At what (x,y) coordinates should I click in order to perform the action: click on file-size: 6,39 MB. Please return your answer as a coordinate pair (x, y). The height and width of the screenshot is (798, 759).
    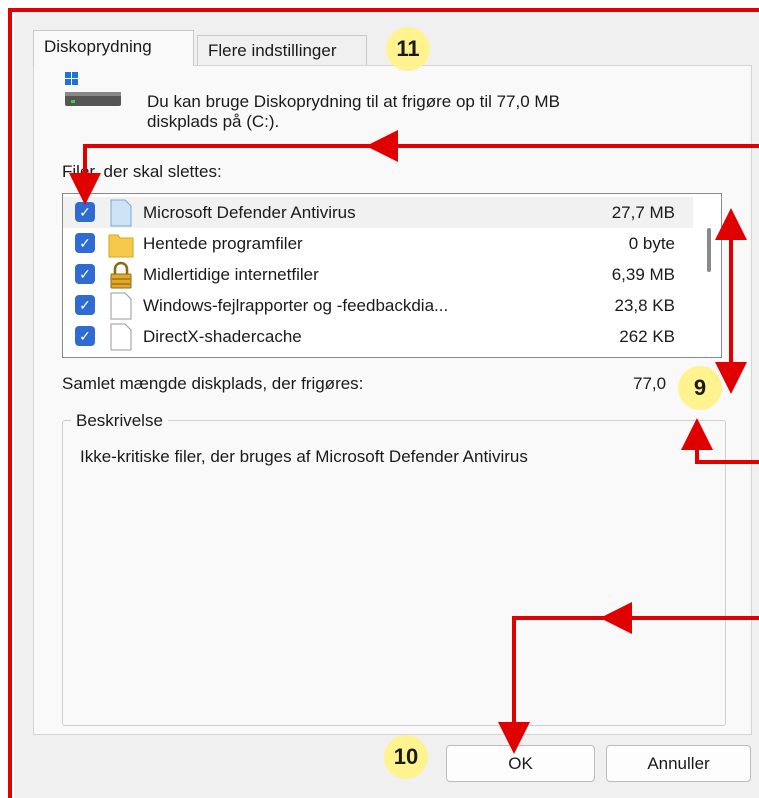
    Looking at the image, I should click on (643, 274).